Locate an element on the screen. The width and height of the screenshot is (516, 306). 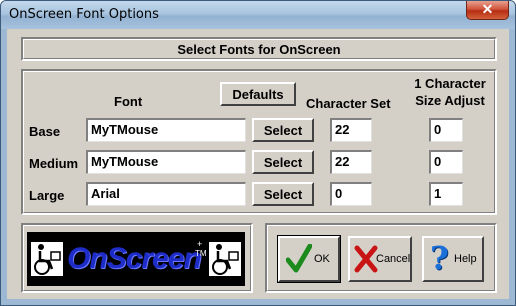
checkmark-icon is located at coordinates (299, 258).